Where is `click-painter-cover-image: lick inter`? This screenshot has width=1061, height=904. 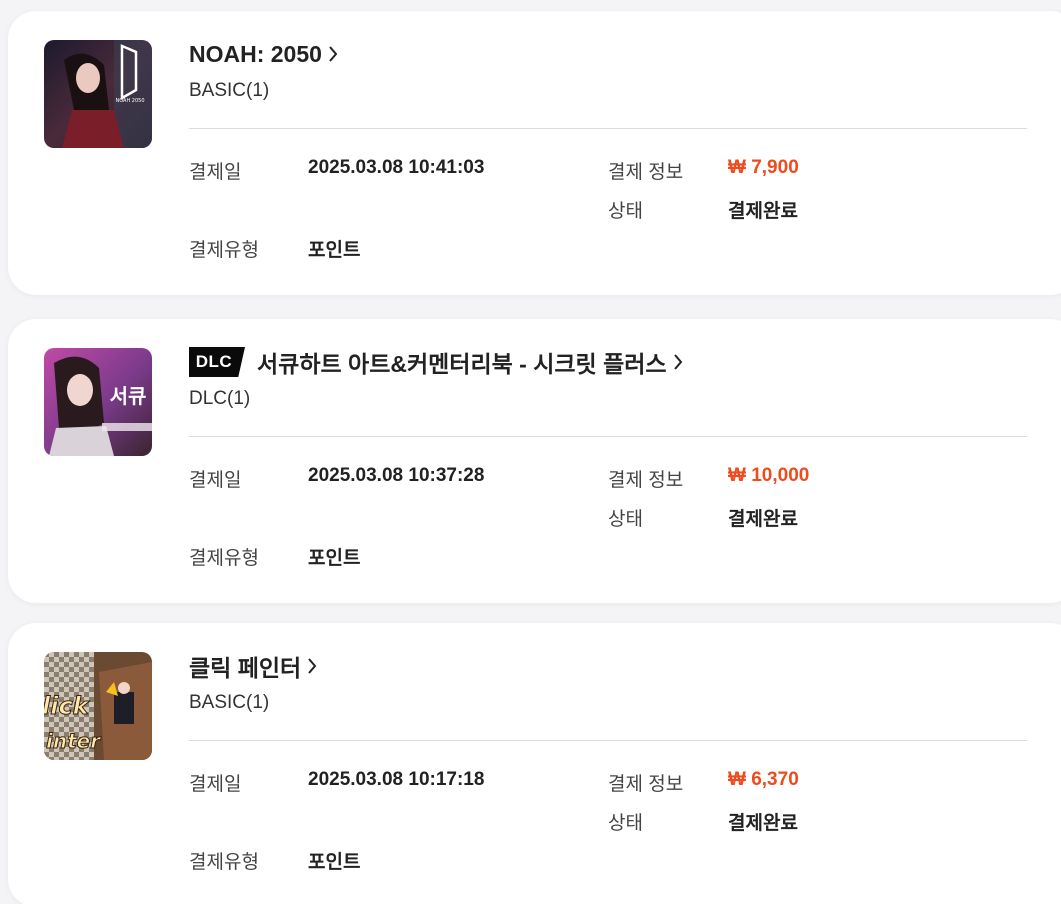 click-painter-cover-image: lick inter is located at coordinates (98, 706).